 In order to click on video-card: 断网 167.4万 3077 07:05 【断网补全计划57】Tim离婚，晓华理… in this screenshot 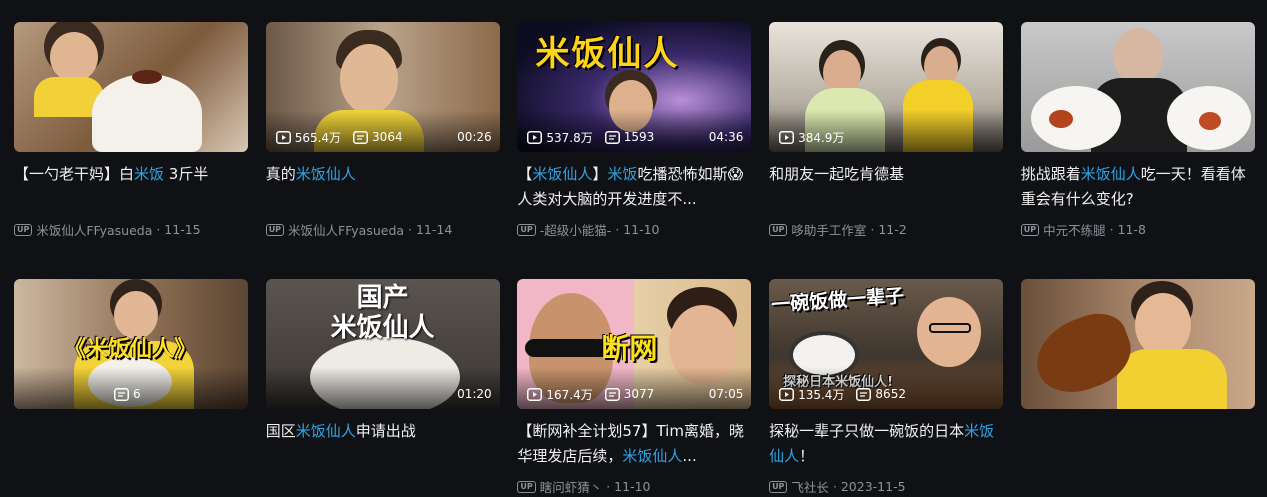, I will do `click(634, 388)`.